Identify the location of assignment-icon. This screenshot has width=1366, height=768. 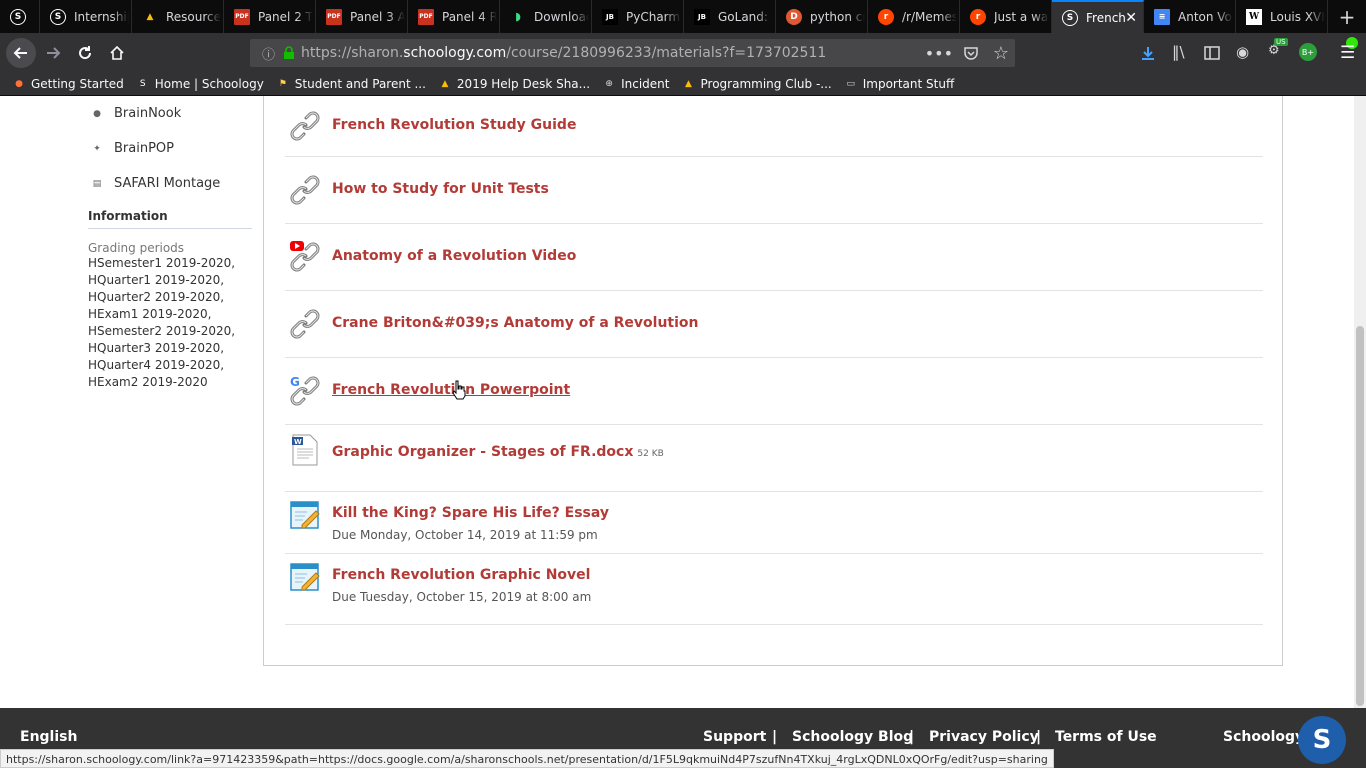
(305, 515).